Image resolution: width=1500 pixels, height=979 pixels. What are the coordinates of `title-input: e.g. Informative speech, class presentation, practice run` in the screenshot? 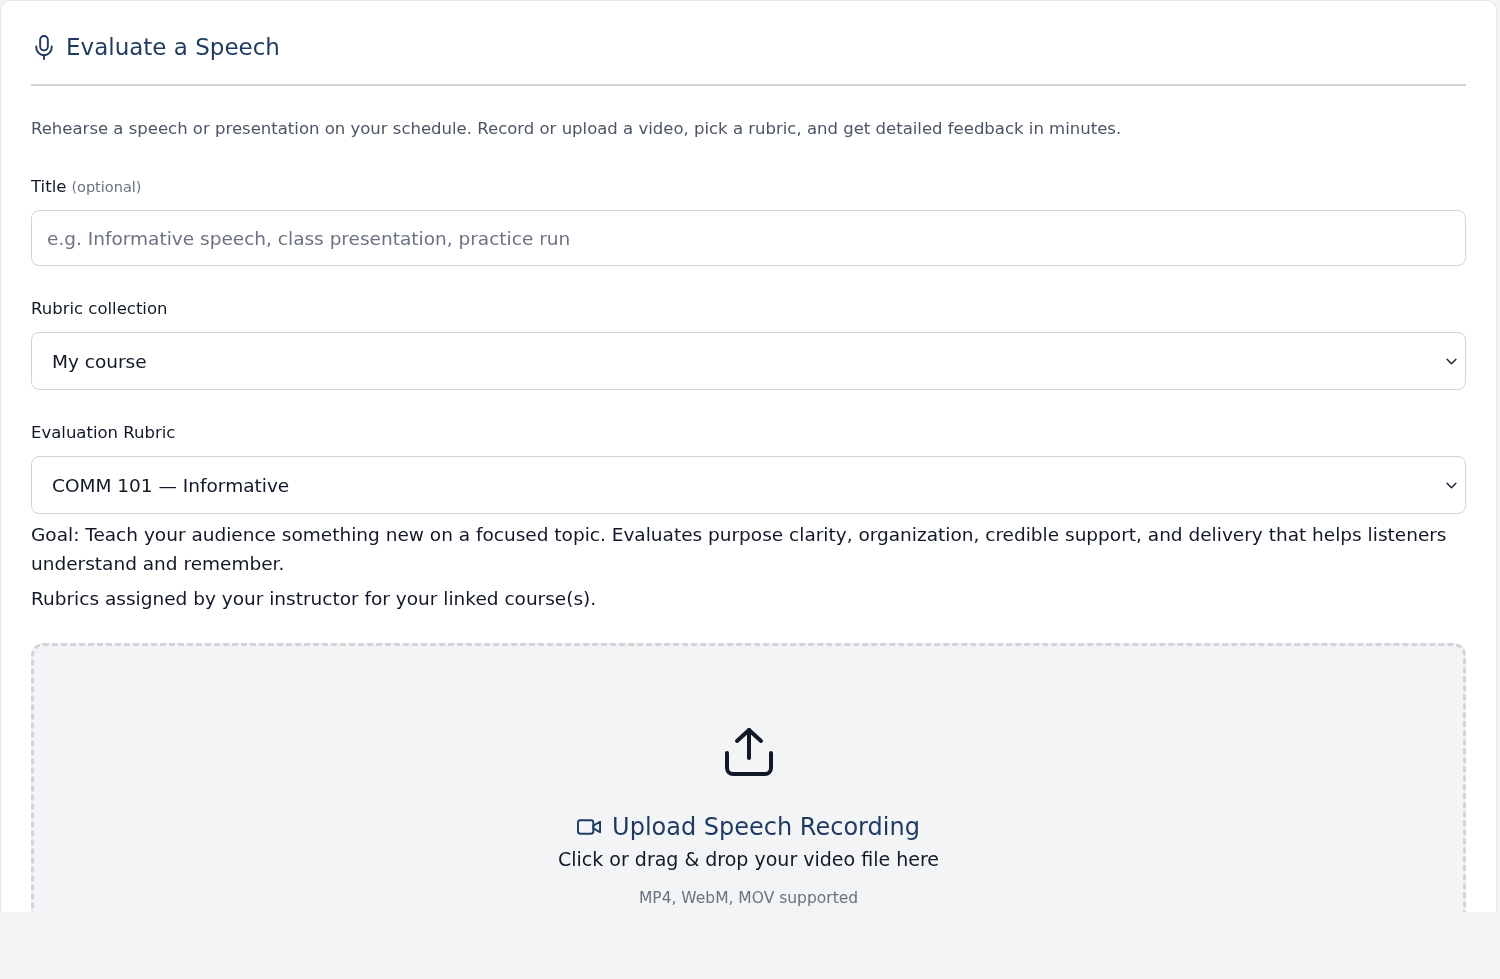 It's located at (748, 238).